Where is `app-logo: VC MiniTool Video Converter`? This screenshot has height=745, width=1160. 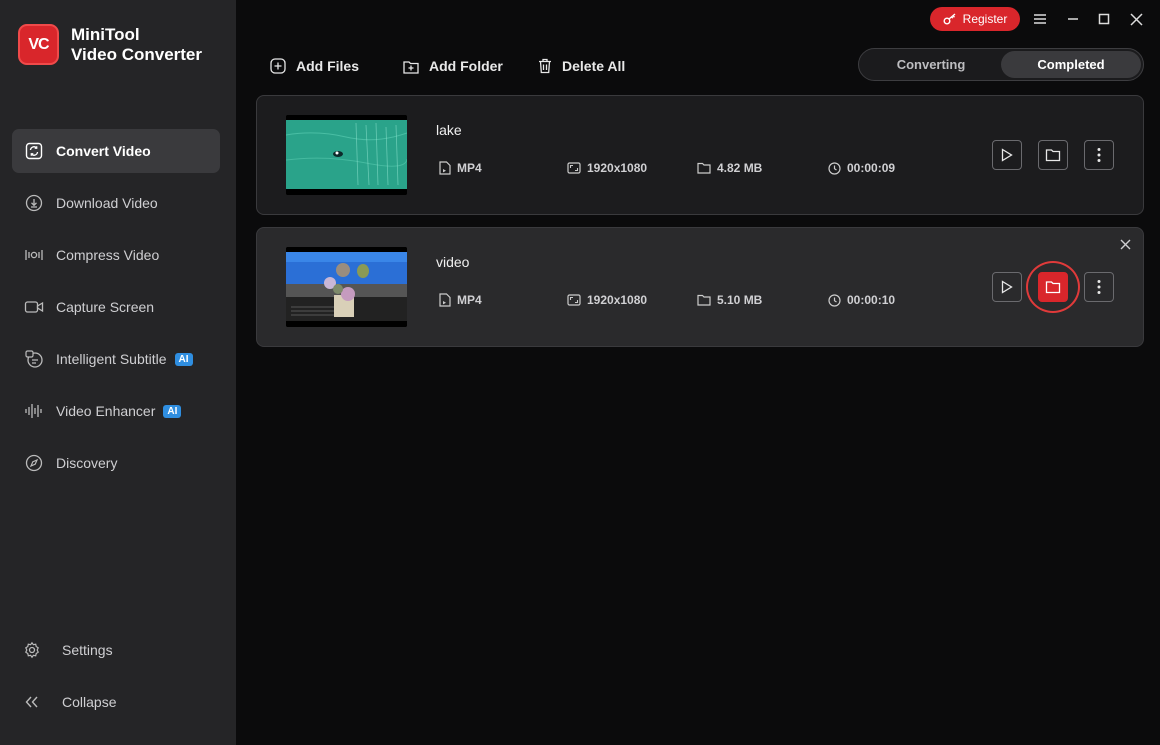
app-logo: VC MiniTool Video Converter is located at coordinates (110, 44).